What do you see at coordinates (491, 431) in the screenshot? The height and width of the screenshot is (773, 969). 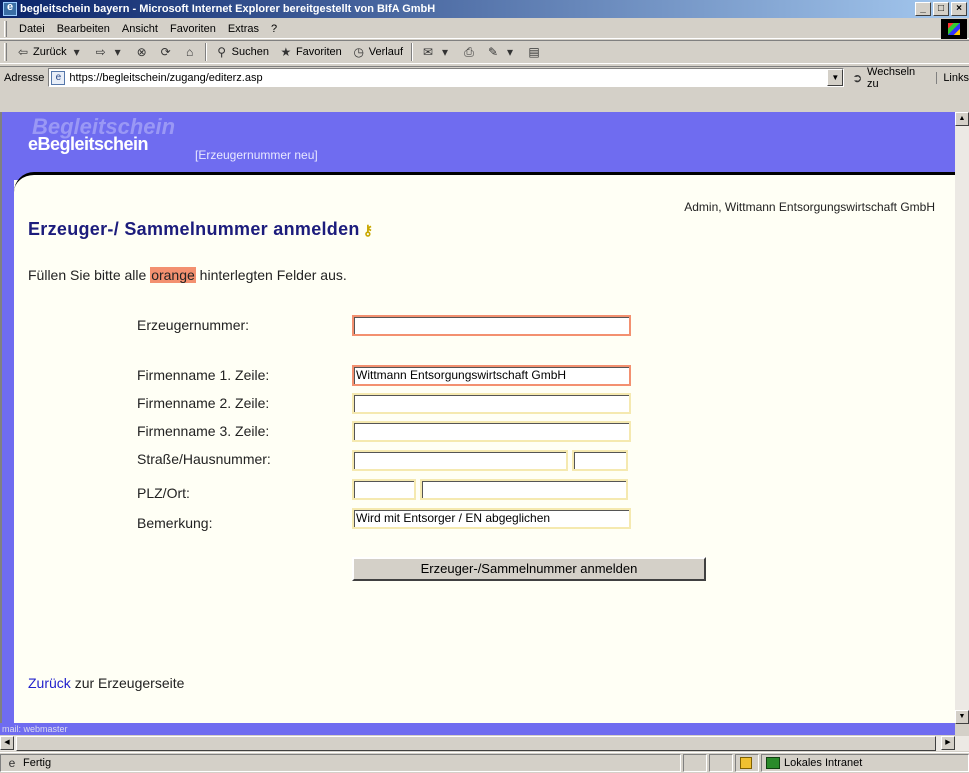 I see `firma3-input` at bounding box center [491, 431].